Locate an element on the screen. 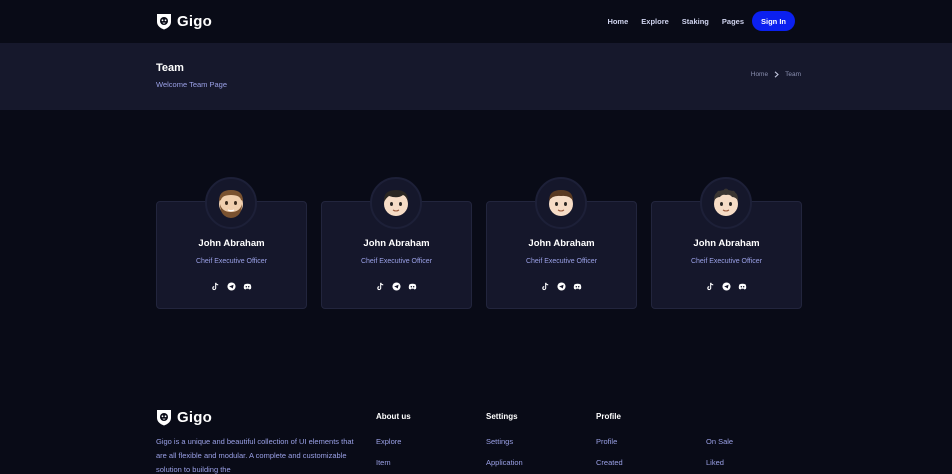 The width and height of the screenshot is (952, 474). footer-link-application: Application is located at coordinates (504, 462).